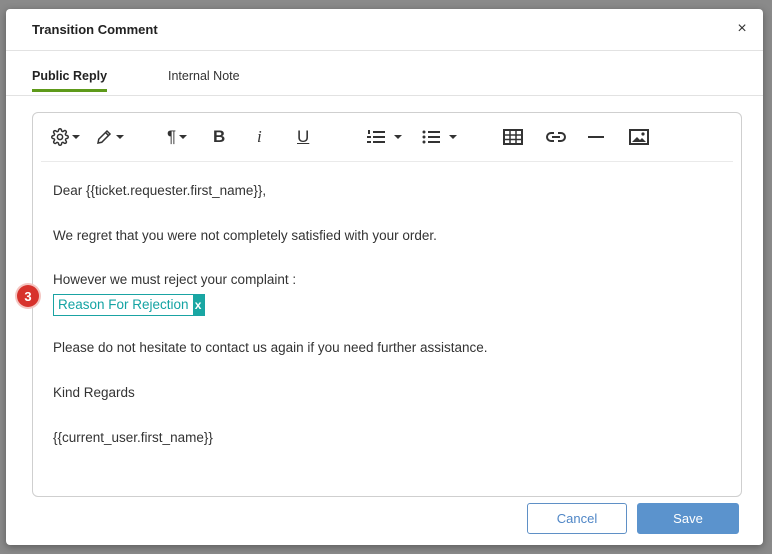  Describe the element at coordinates (160, 190) in the screenshot. I see `greeting-line: Dear {{ticket.requester.first_name}},` at that location.